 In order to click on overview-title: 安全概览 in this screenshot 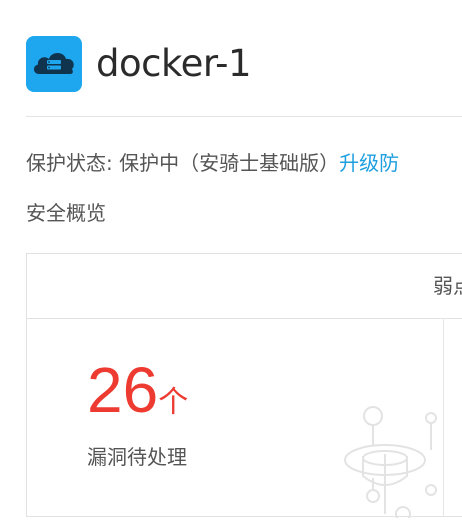, I will do `click(66, 213)`.